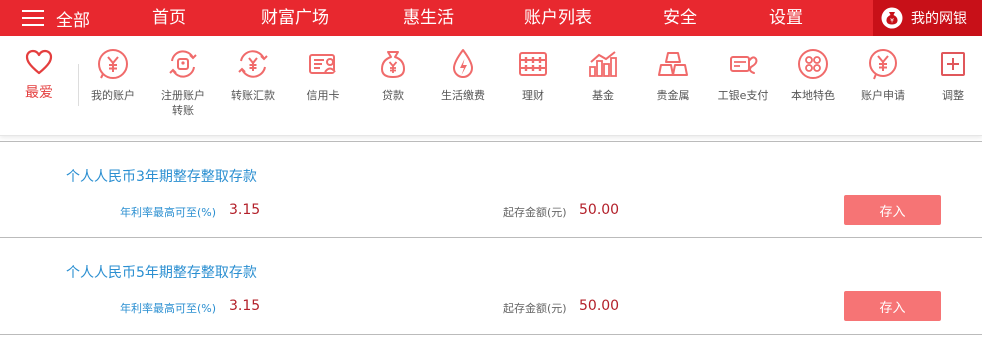 The image size is (982, 337). I want to click on nav-settings: 设置, so click(786, 18).